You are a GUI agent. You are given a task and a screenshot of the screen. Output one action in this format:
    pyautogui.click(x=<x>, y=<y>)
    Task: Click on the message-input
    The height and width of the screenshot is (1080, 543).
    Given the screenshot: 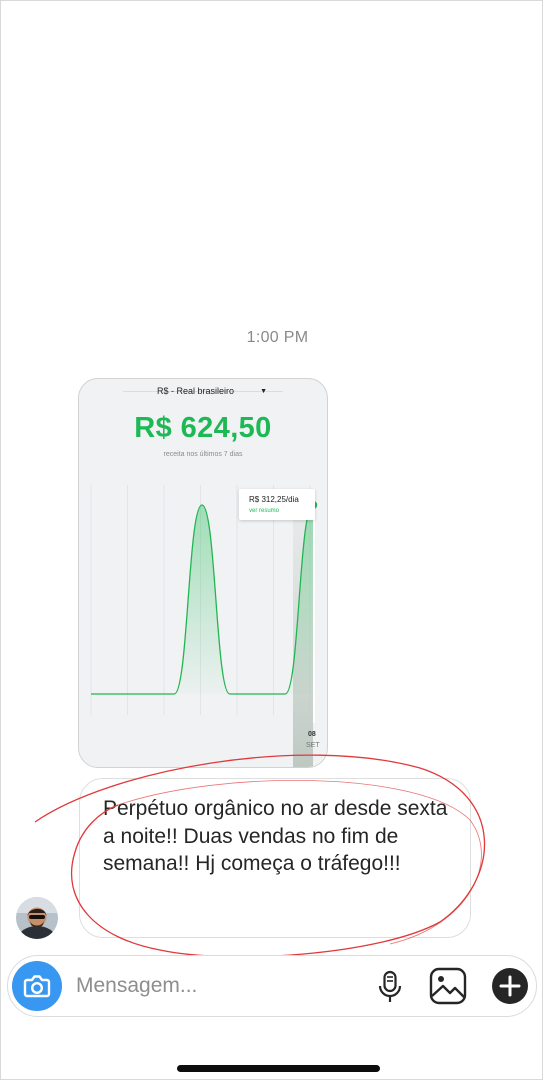 What is the action you would take?
    pyautogui.click(x=216, y=986)
    